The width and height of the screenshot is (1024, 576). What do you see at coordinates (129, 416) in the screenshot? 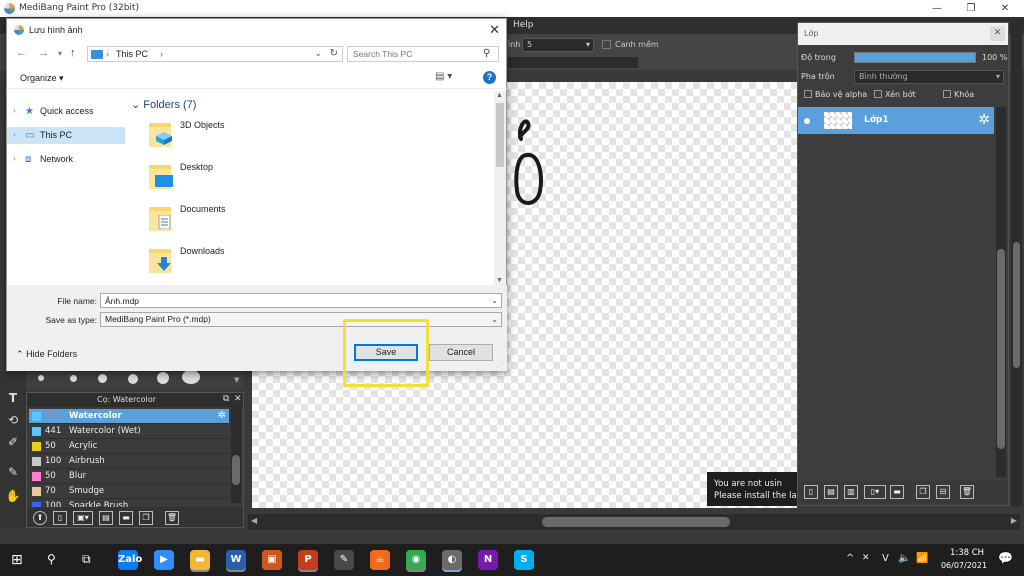
I see `brush-item: 15 Watercolor ✲` at bounding box center [129, 416].